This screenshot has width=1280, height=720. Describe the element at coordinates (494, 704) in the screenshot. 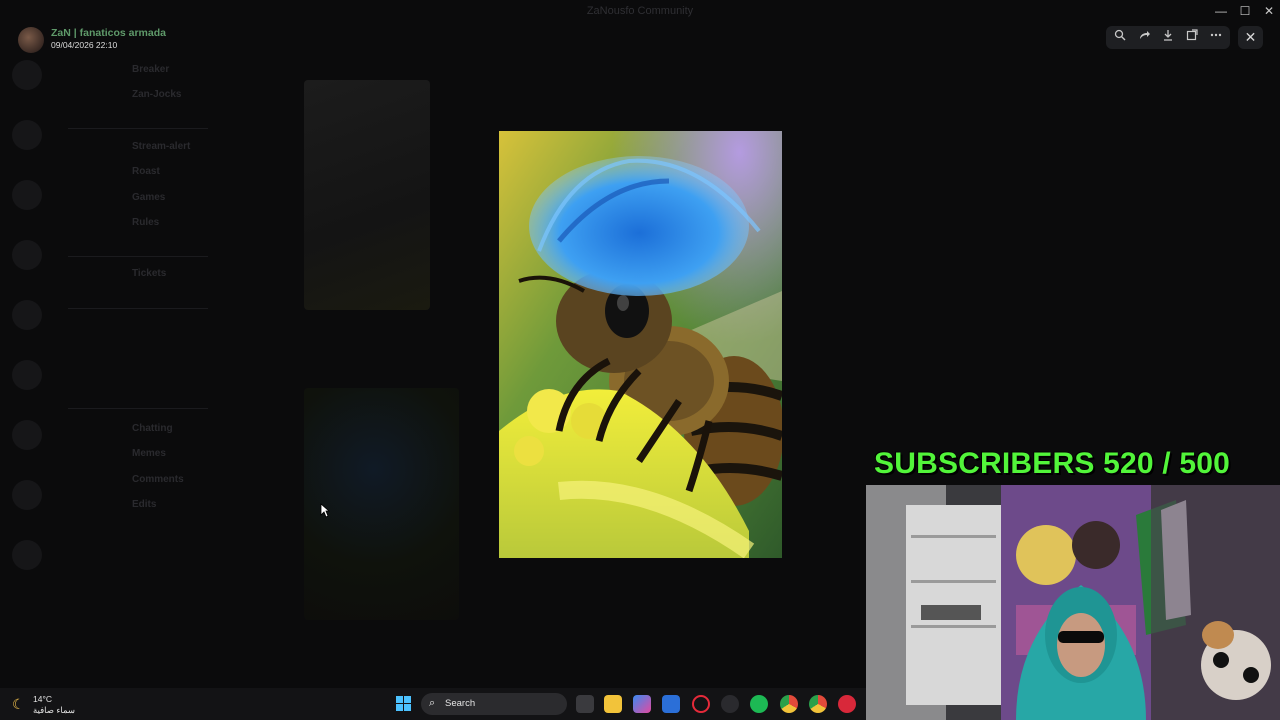

I see `search-input: ⌕ Search` at that location.